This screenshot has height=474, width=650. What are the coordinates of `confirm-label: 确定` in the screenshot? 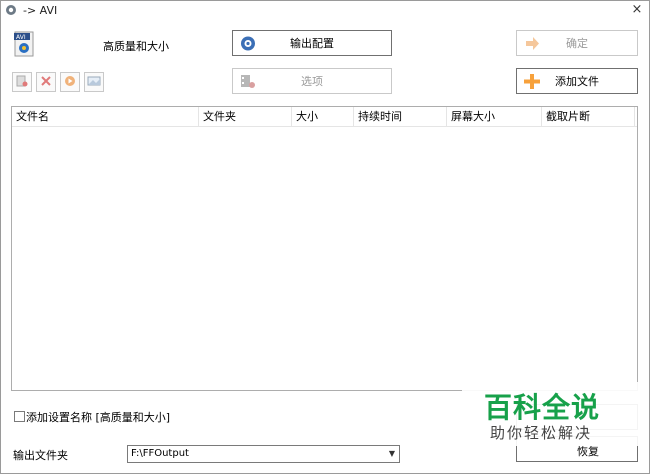 It's located at (577, 43).